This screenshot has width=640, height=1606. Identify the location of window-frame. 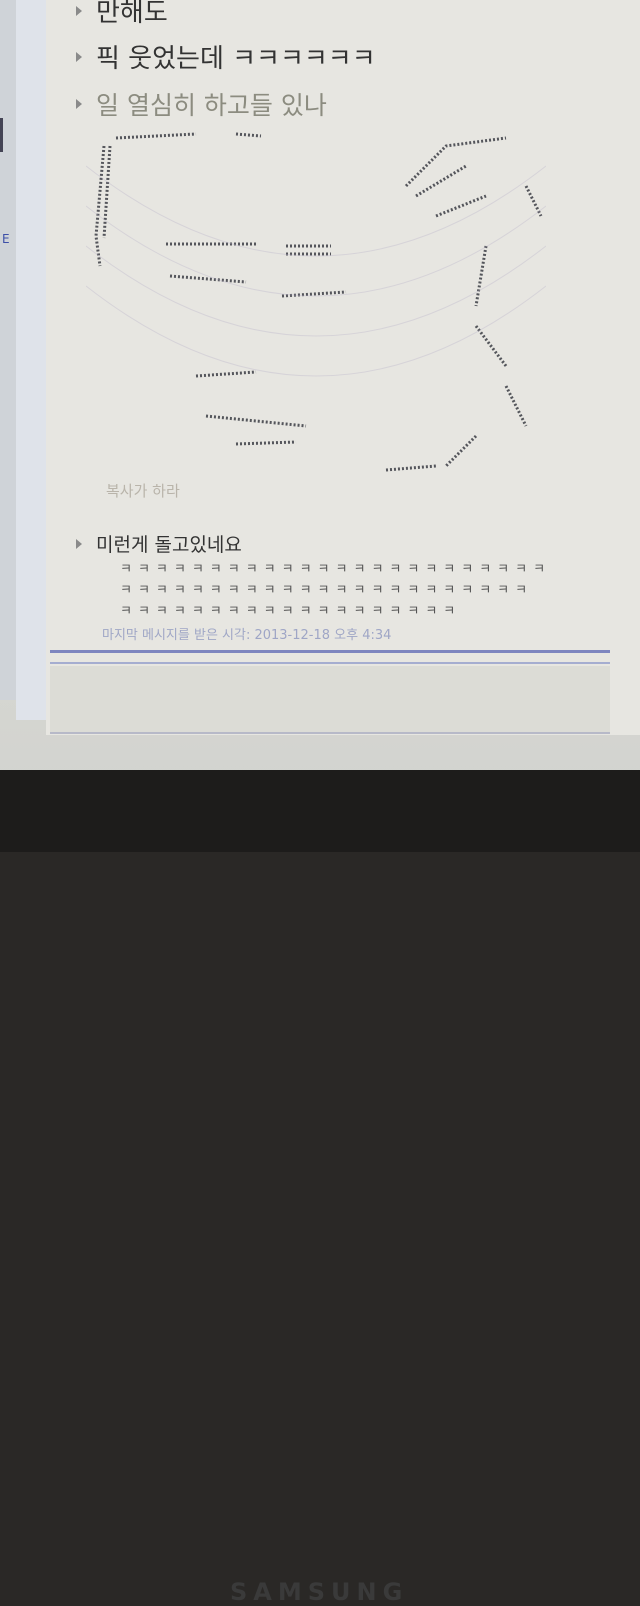
(32, 360).